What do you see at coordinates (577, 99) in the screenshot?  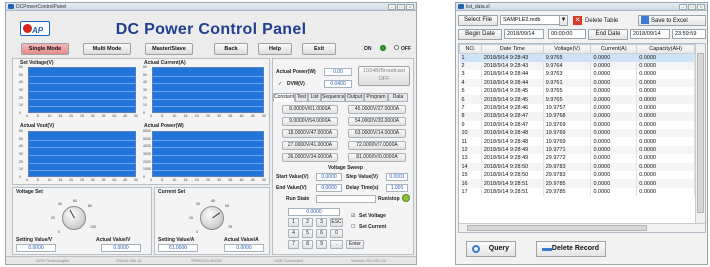 I see `table-row: 6 2018/9/14 9:28:45 9.9765 0.0000 0.0000` at bounding box center [577, 99].